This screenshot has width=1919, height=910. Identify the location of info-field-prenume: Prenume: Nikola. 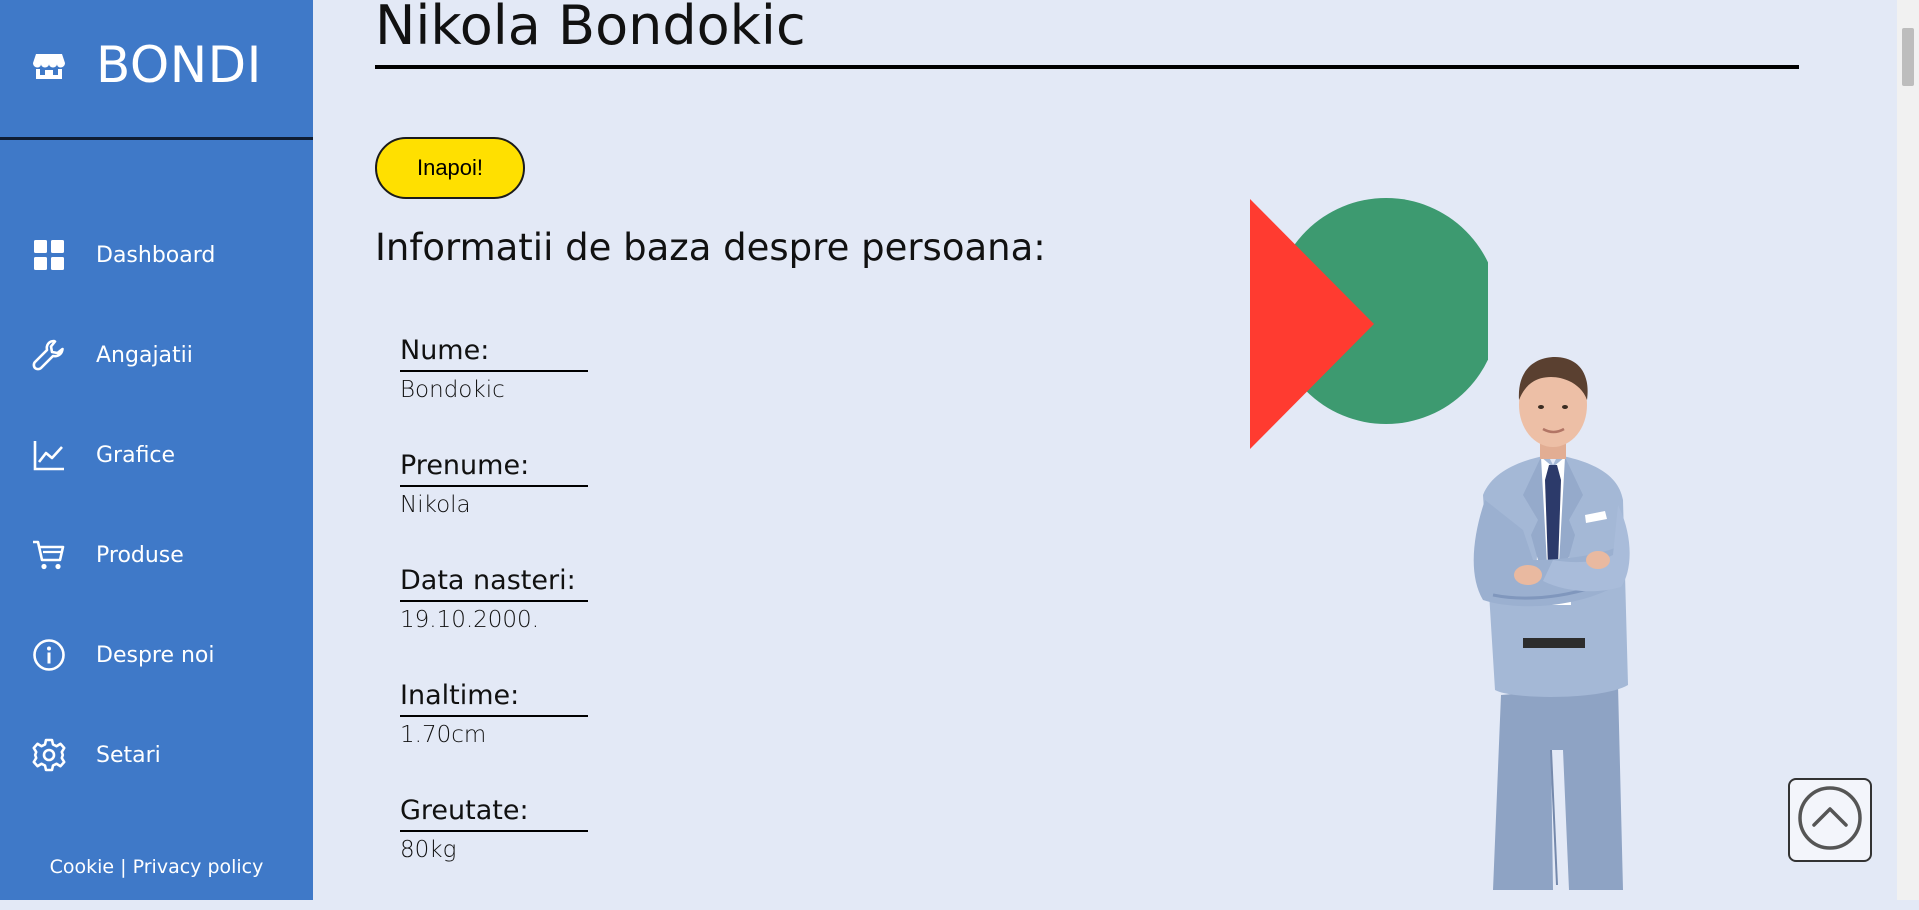
(495, 507).